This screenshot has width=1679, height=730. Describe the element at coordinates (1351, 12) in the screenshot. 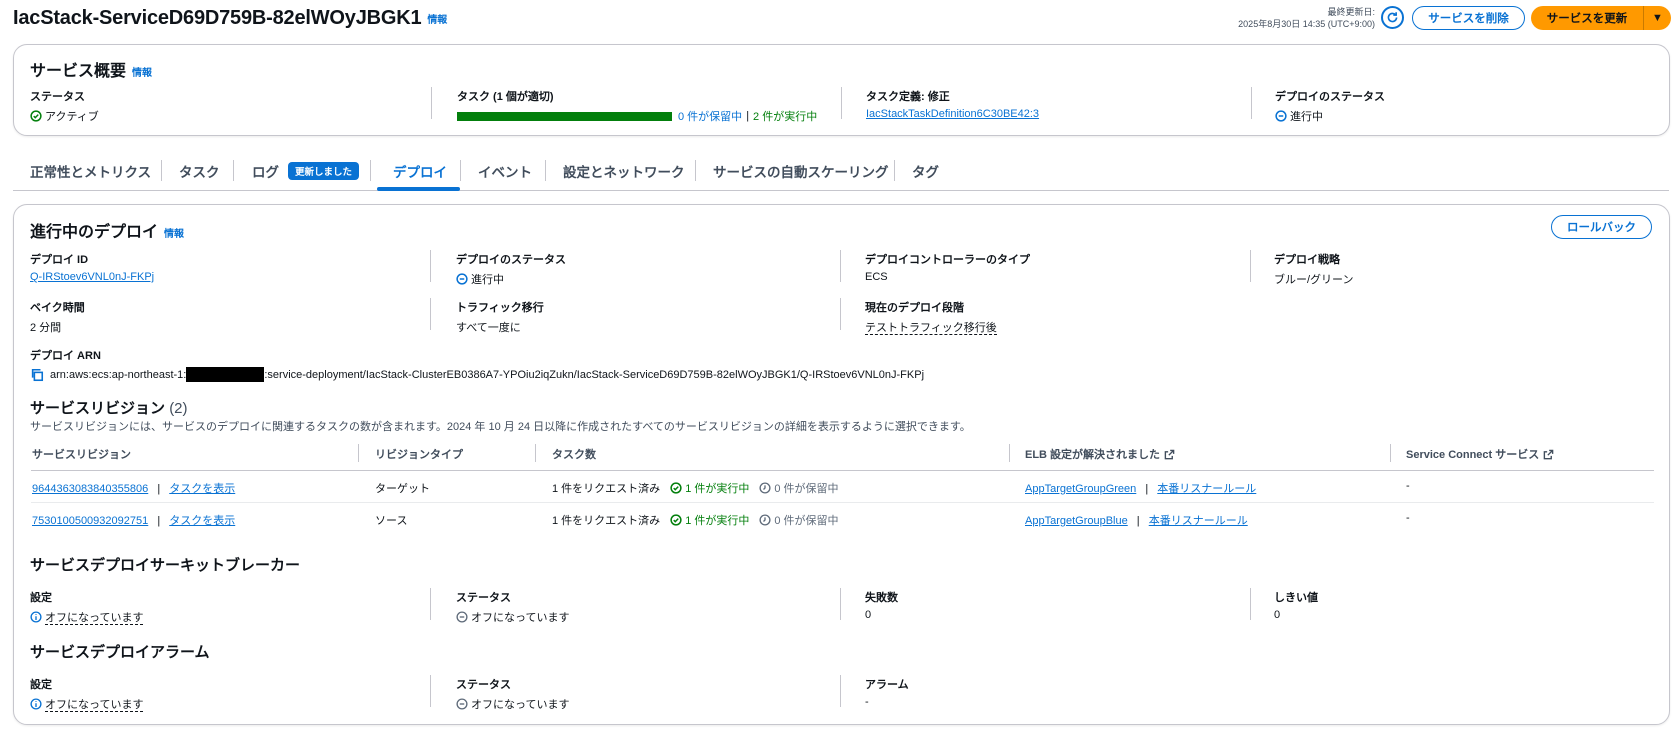

I see `last-updated-label: 最終更新日:` at that location.